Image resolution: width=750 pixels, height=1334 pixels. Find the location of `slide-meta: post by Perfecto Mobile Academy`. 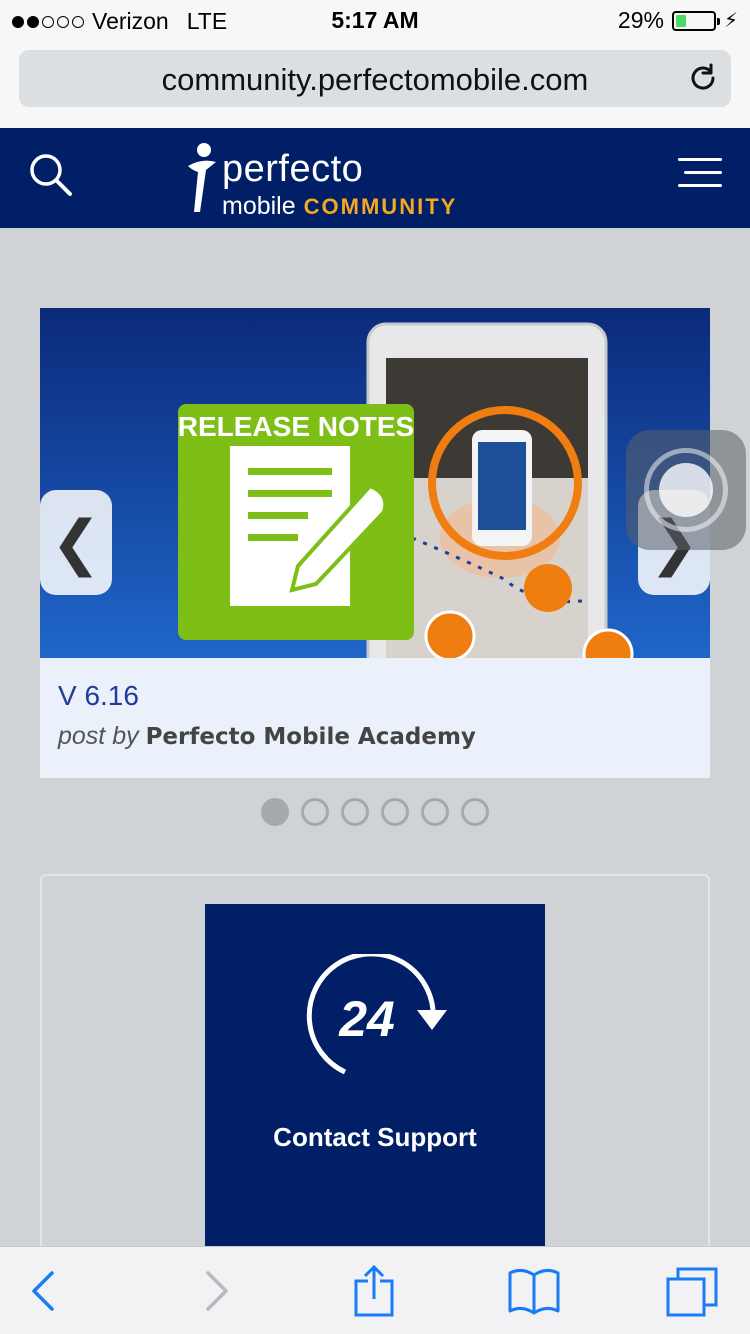

slide-meta: post by Perfecto Mobile Academy is located at coordinates (375, 736).